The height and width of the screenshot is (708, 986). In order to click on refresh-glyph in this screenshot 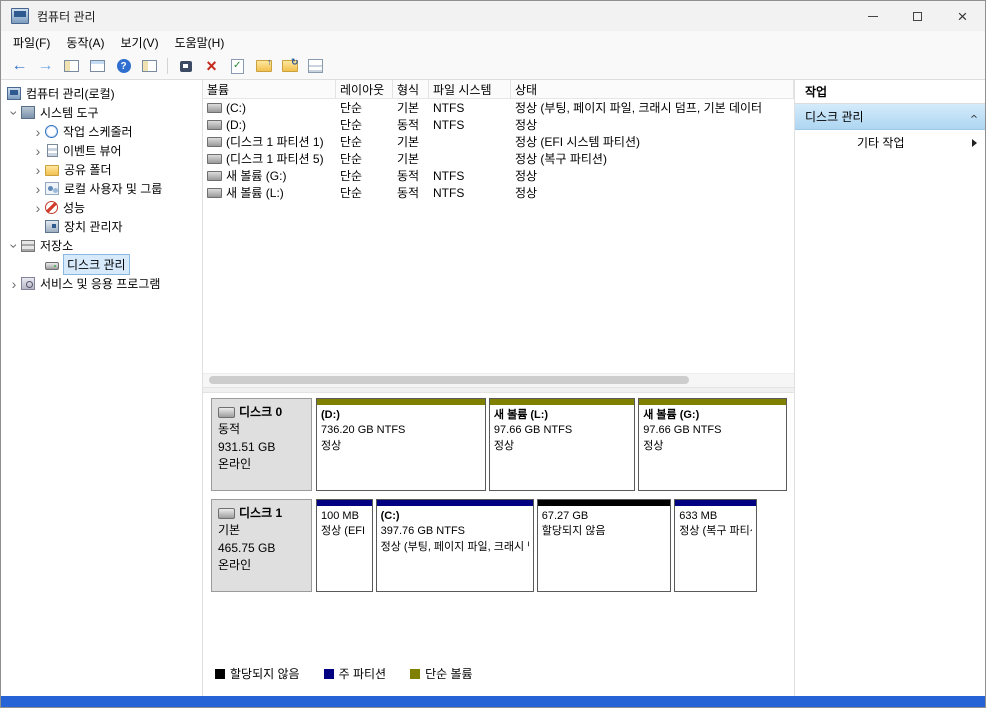, I will do `click(290, 64)`.